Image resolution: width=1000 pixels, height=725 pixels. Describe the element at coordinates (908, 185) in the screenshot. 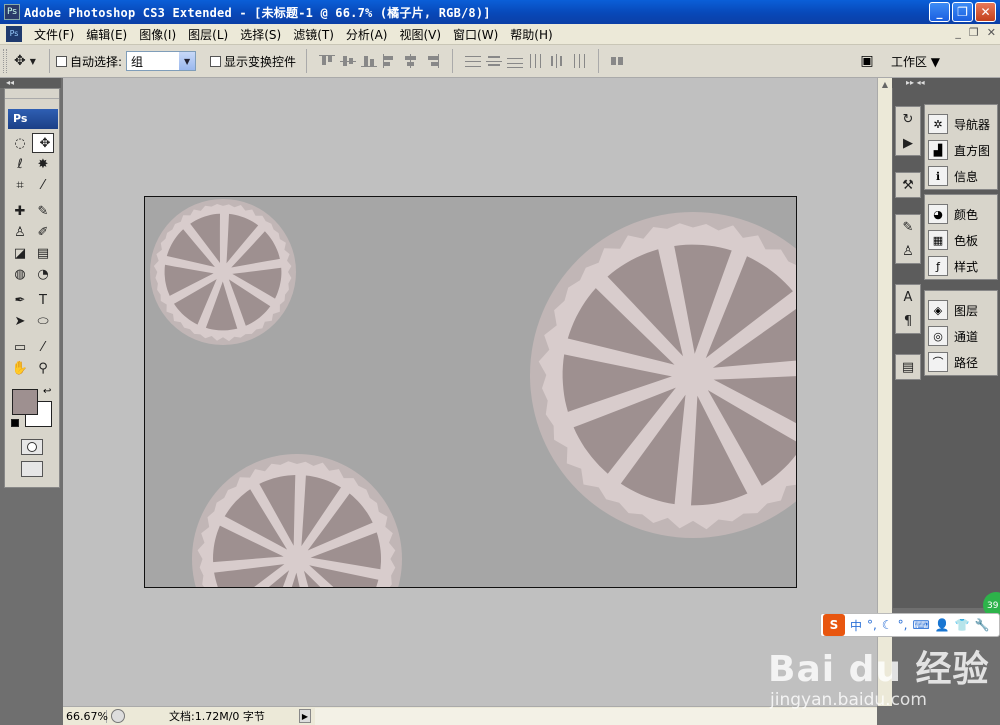

I see `tool-presets-icon: ⚒` at that location.